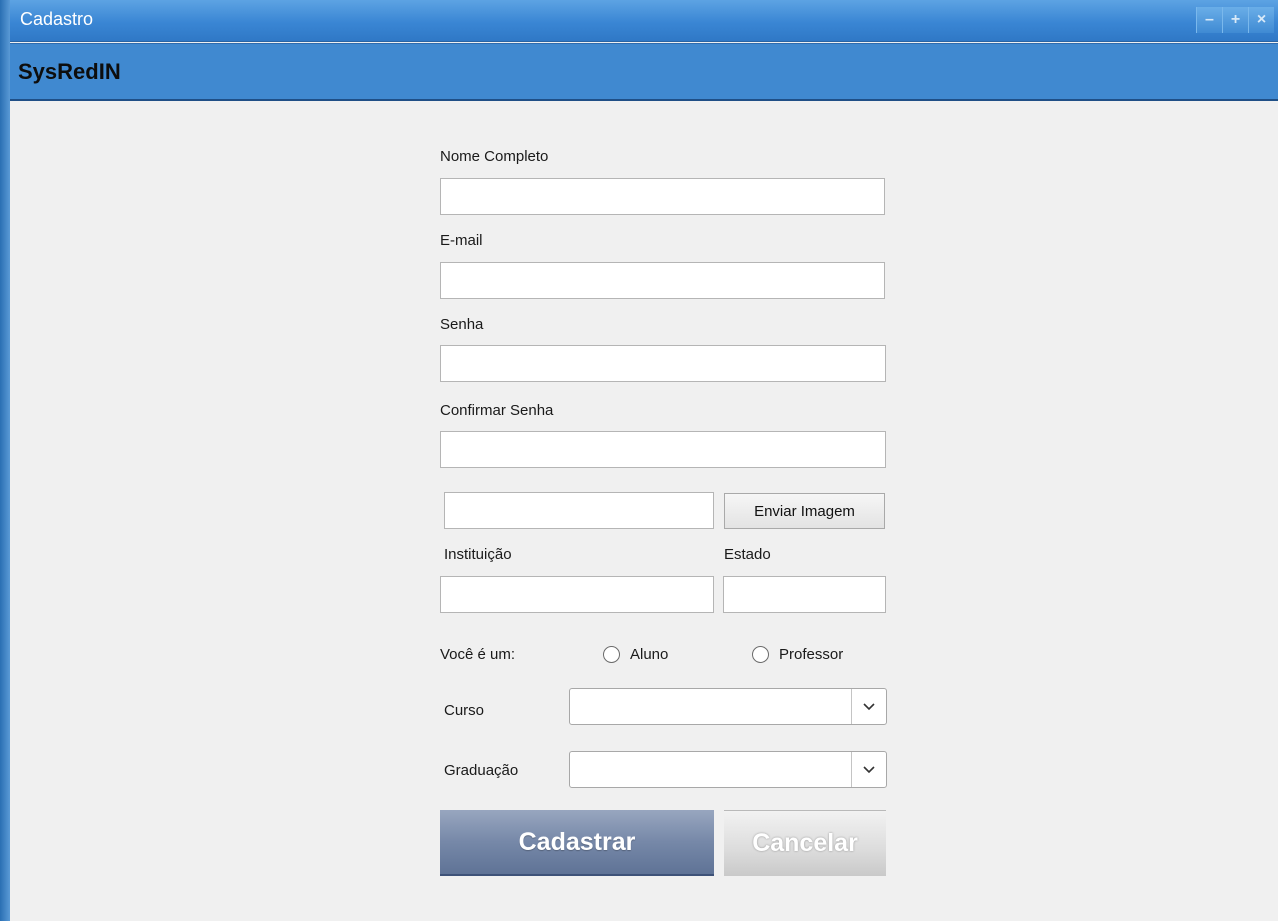 The width and height of the screenshot is (1278, 921). I want to click on window-controls: – + ×, so click(1235, 20).